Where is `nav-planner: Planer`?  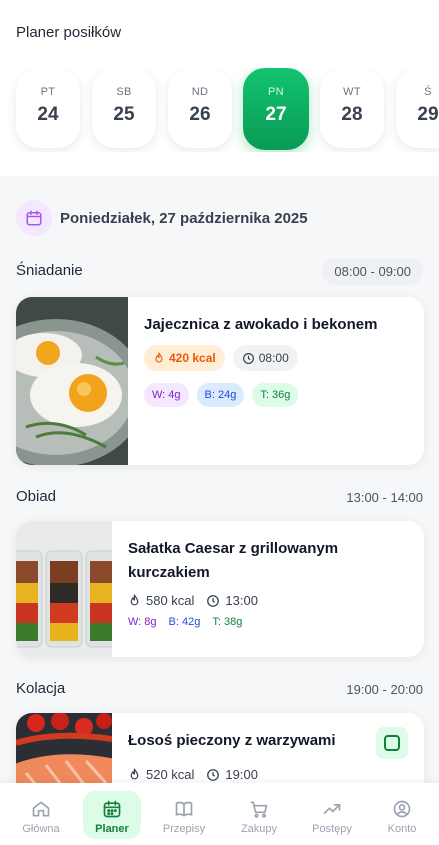 nav-planner: Planer is located at coordinates (112, 815).